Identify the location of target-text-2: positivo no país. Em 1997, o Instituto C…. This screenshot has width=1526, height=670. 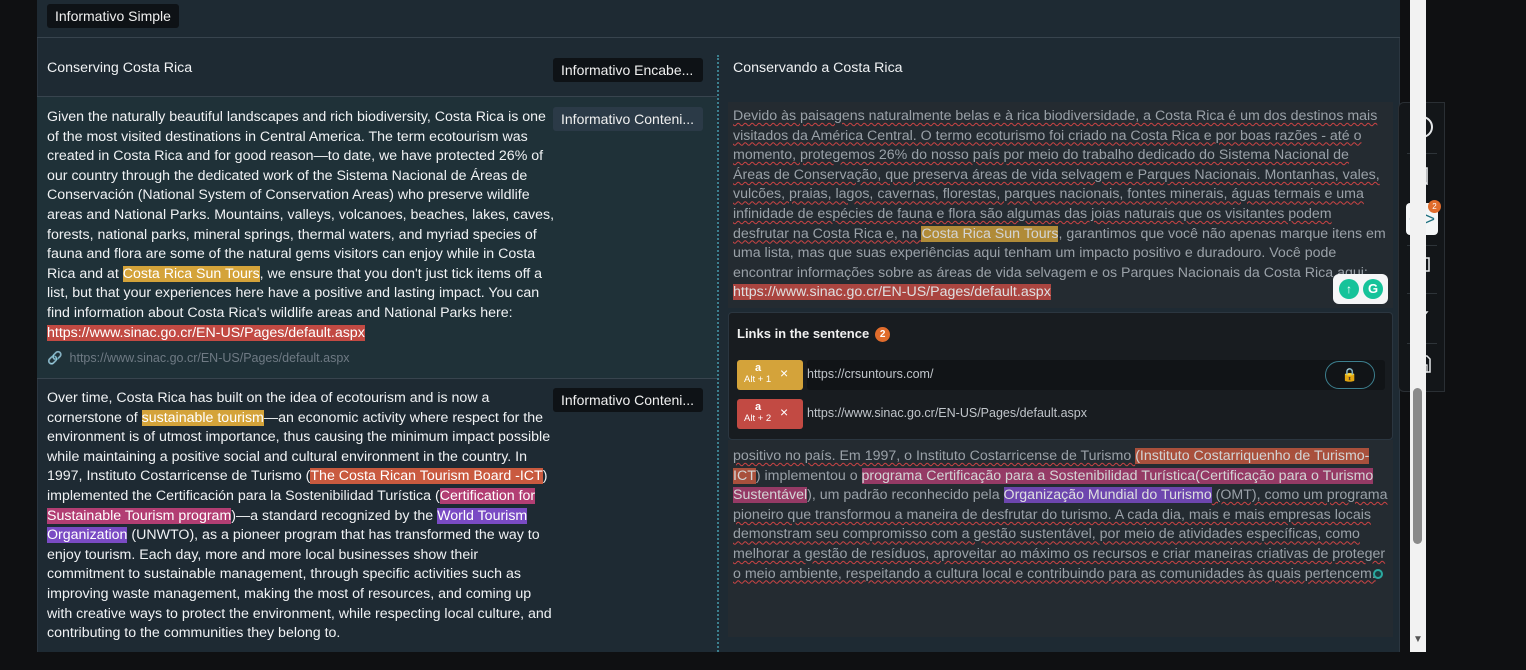
(1060, 515).